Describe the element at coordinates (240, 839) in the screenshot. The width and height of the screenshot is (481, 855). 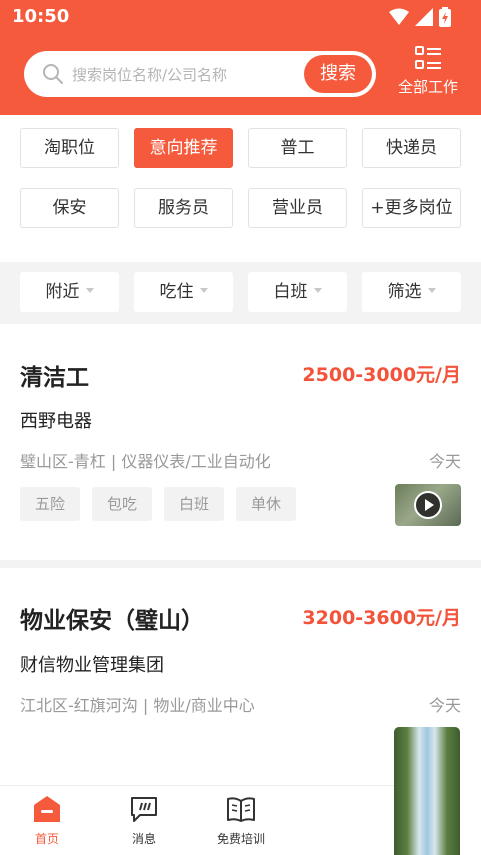
I see `tab-free-training-label: 免费培训` at that location.